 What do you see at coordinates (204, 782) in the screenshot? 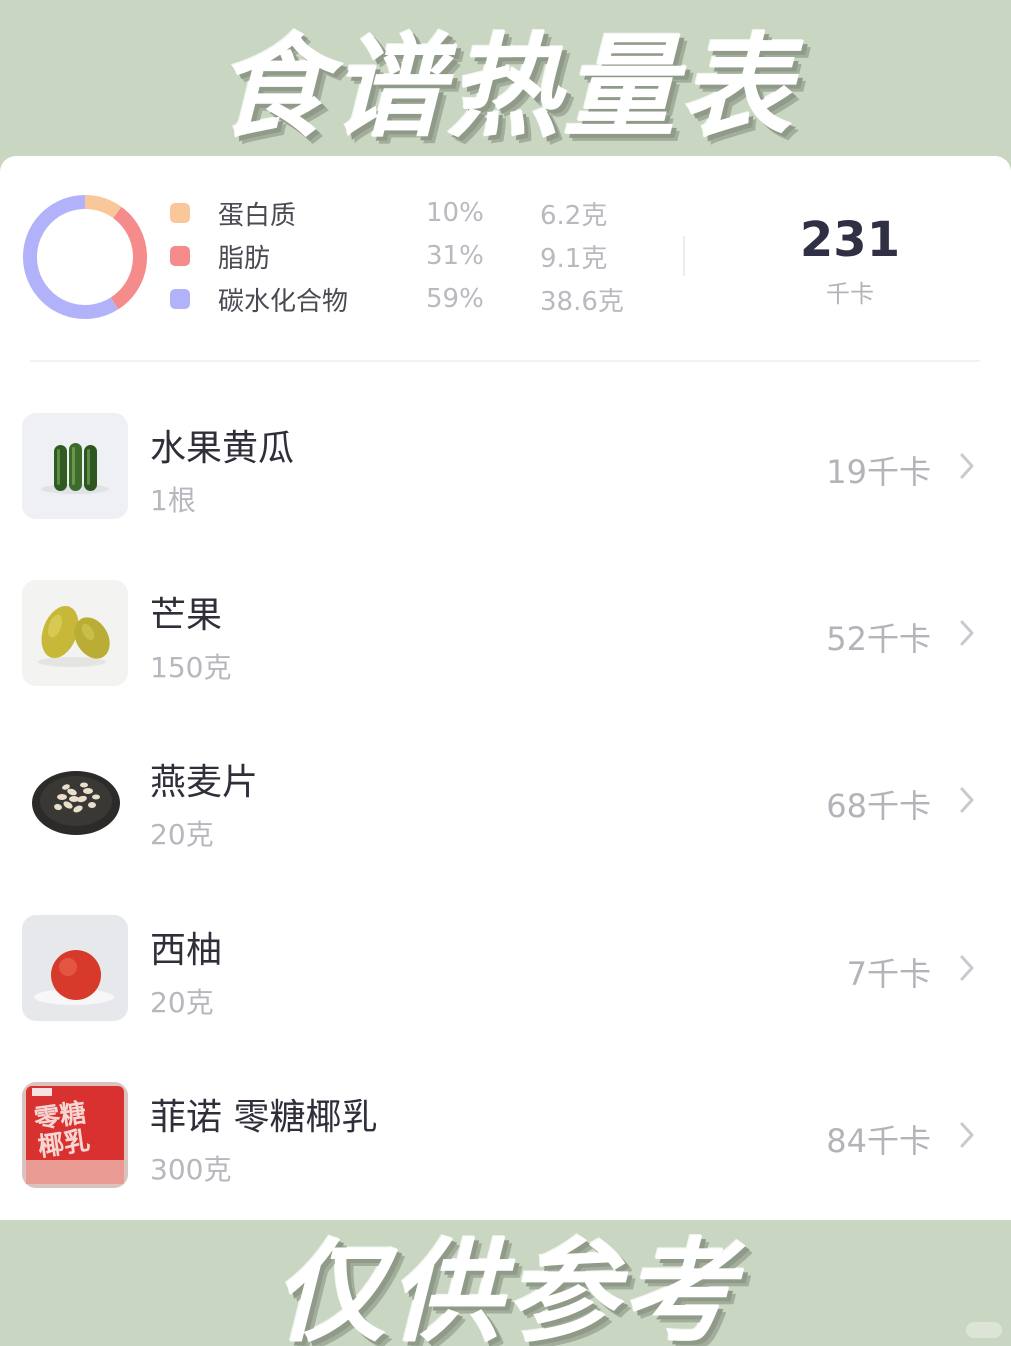
I see `food-name: 燕麦片` at bounding box center [204, 782].